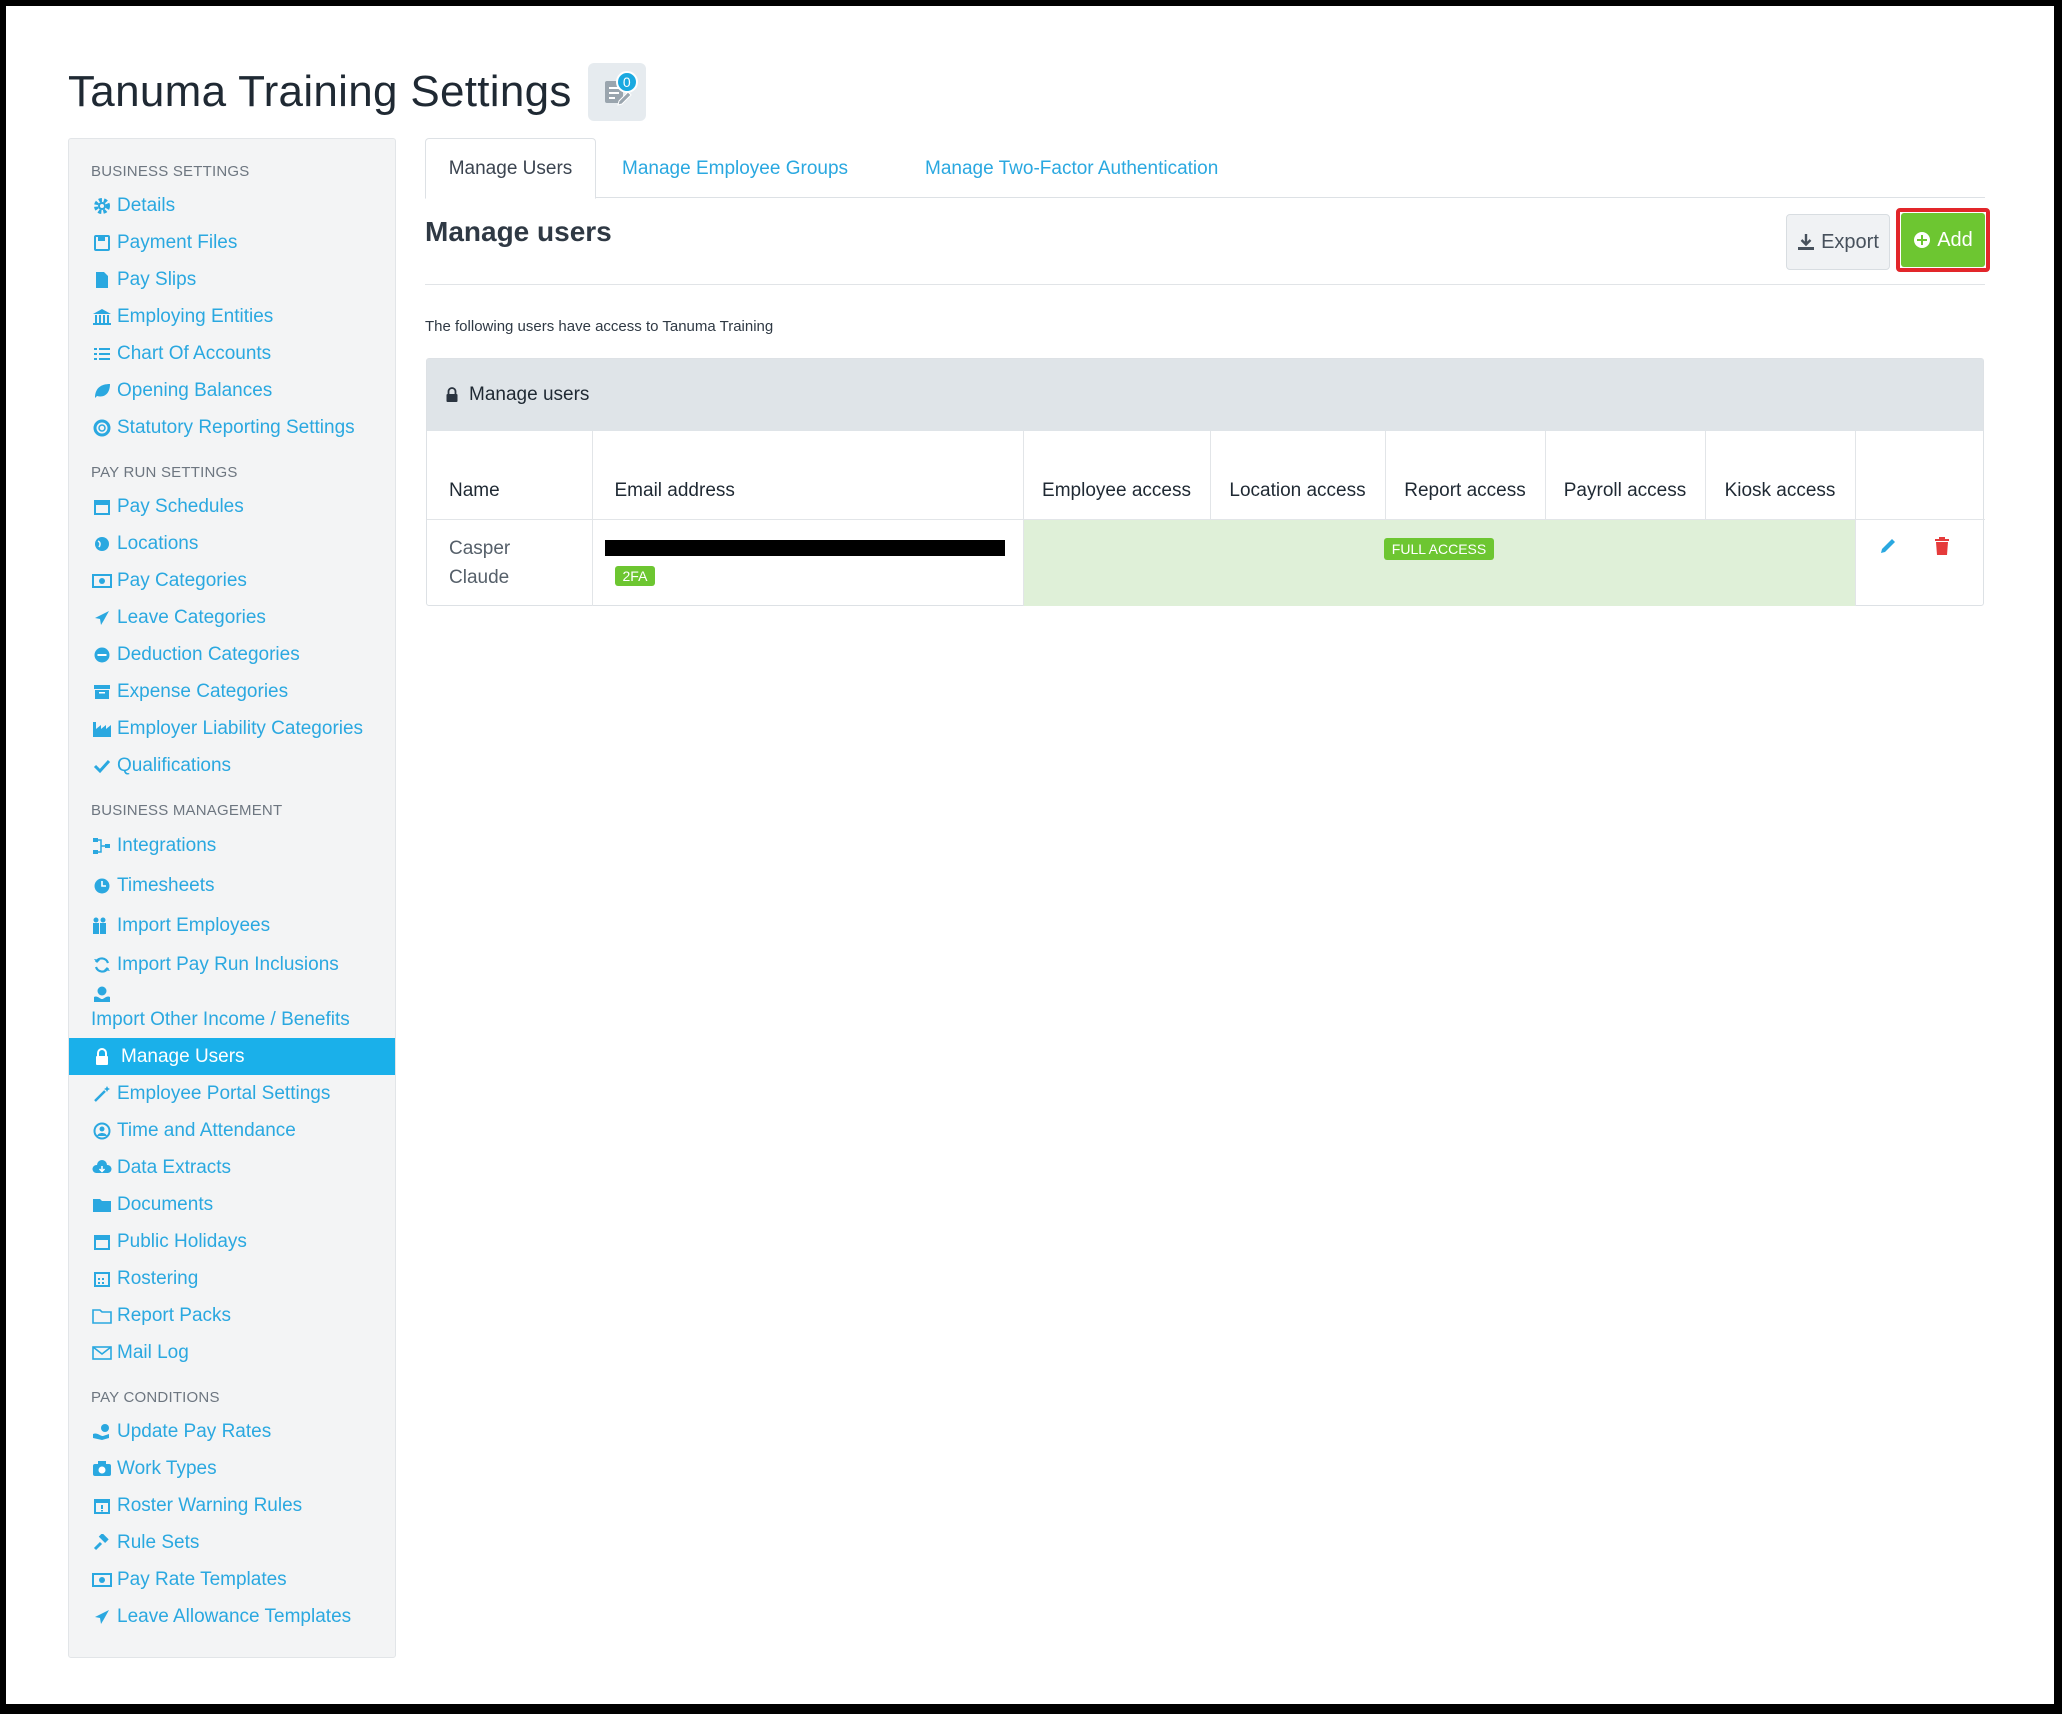 Image resolution: width=2062 pixels, height=1714 pixels. Describe the element at coordinates (194, 925) in the screenshot. I see `sidebar-item-label: Import Employees` at that location.